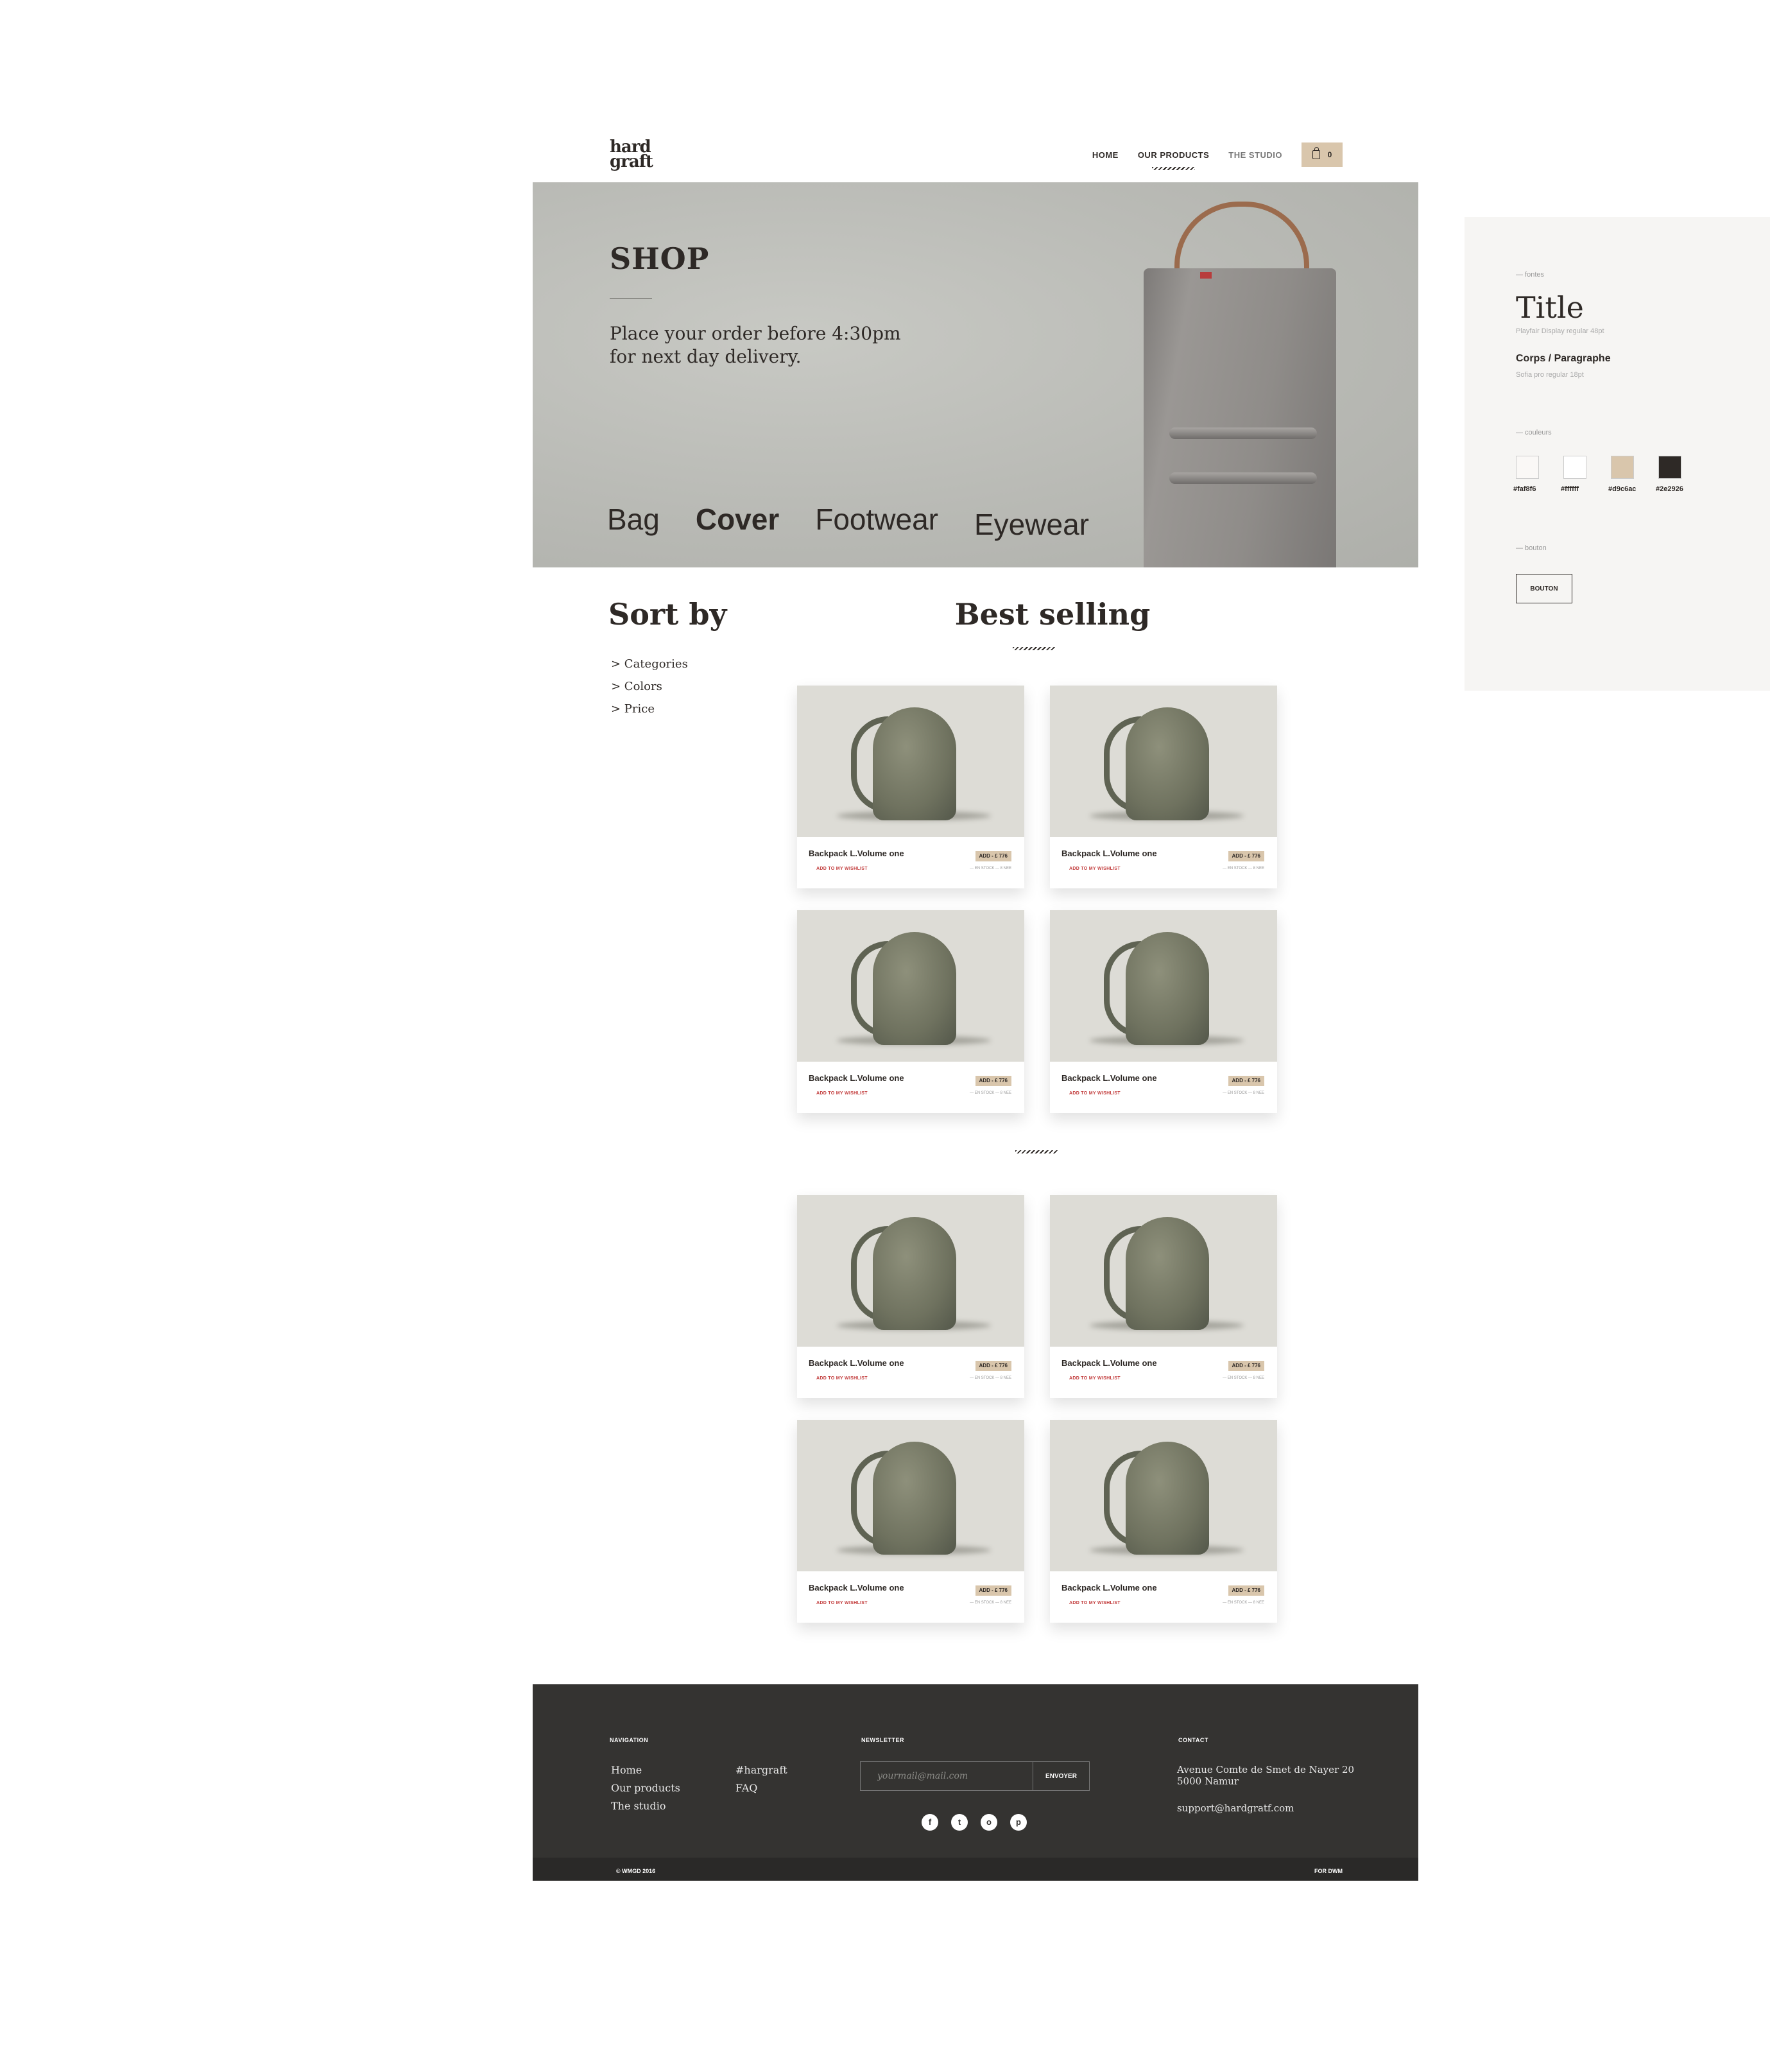  I want to click on sort-colors: > Colors, so click(649, 687).